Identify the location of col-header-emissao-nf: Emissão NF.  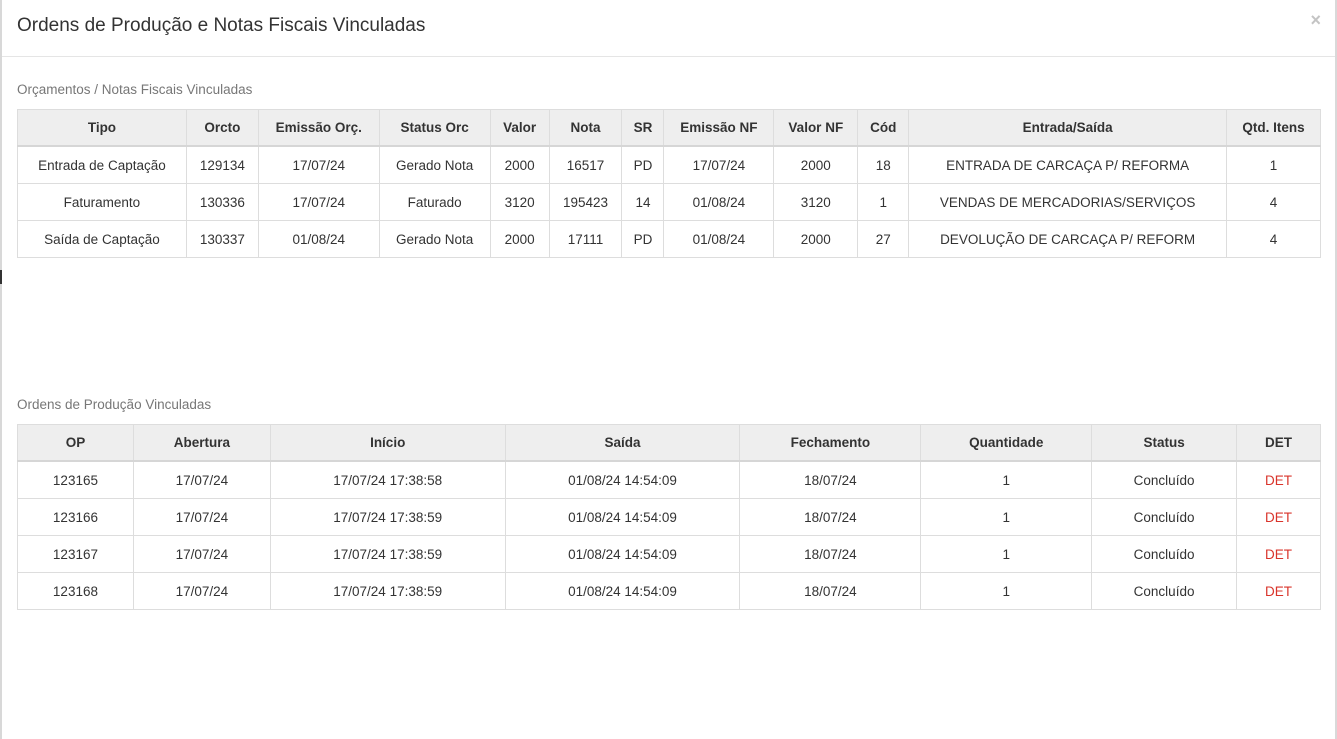
(719, 128).